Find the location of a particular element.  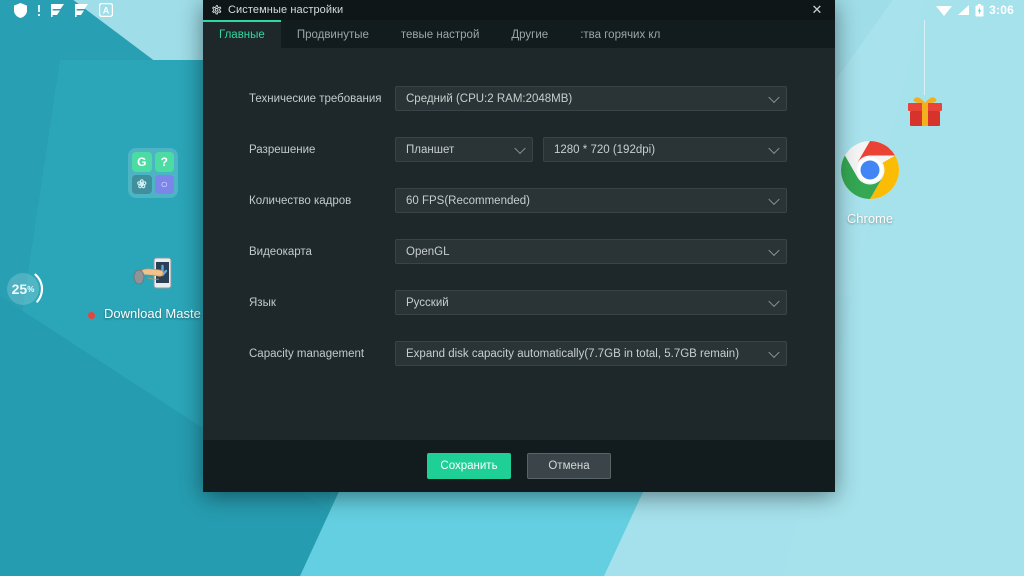

chrome-label: Chrome is located at coordinates (870, 218).